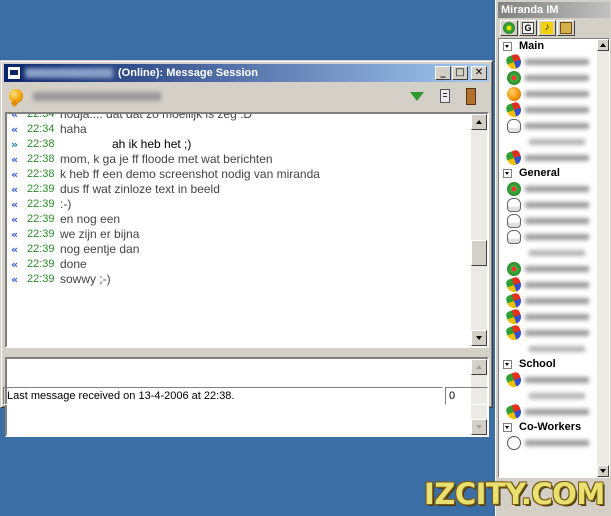 Image resolution: width=611 pixels, height=516 pixels. I want to click on scroll-thumb, so click(479, 253).